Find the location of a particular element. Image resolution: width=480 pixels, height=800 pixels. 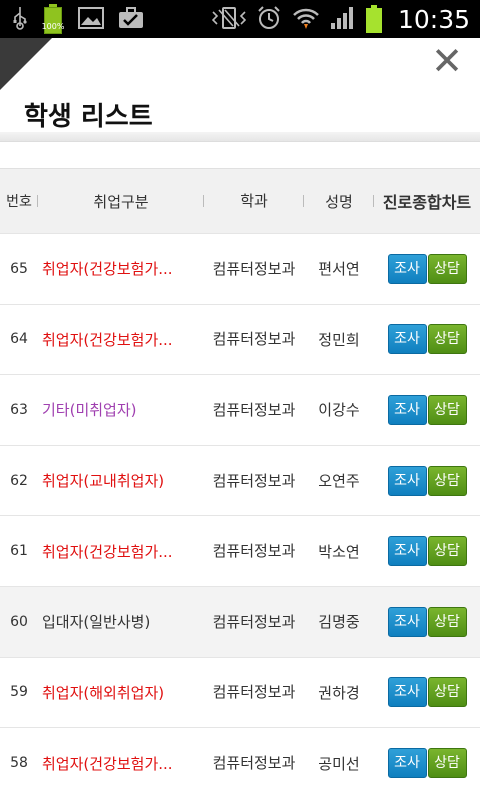

clock-time: 10:35 is located at coordinates (433, 19).